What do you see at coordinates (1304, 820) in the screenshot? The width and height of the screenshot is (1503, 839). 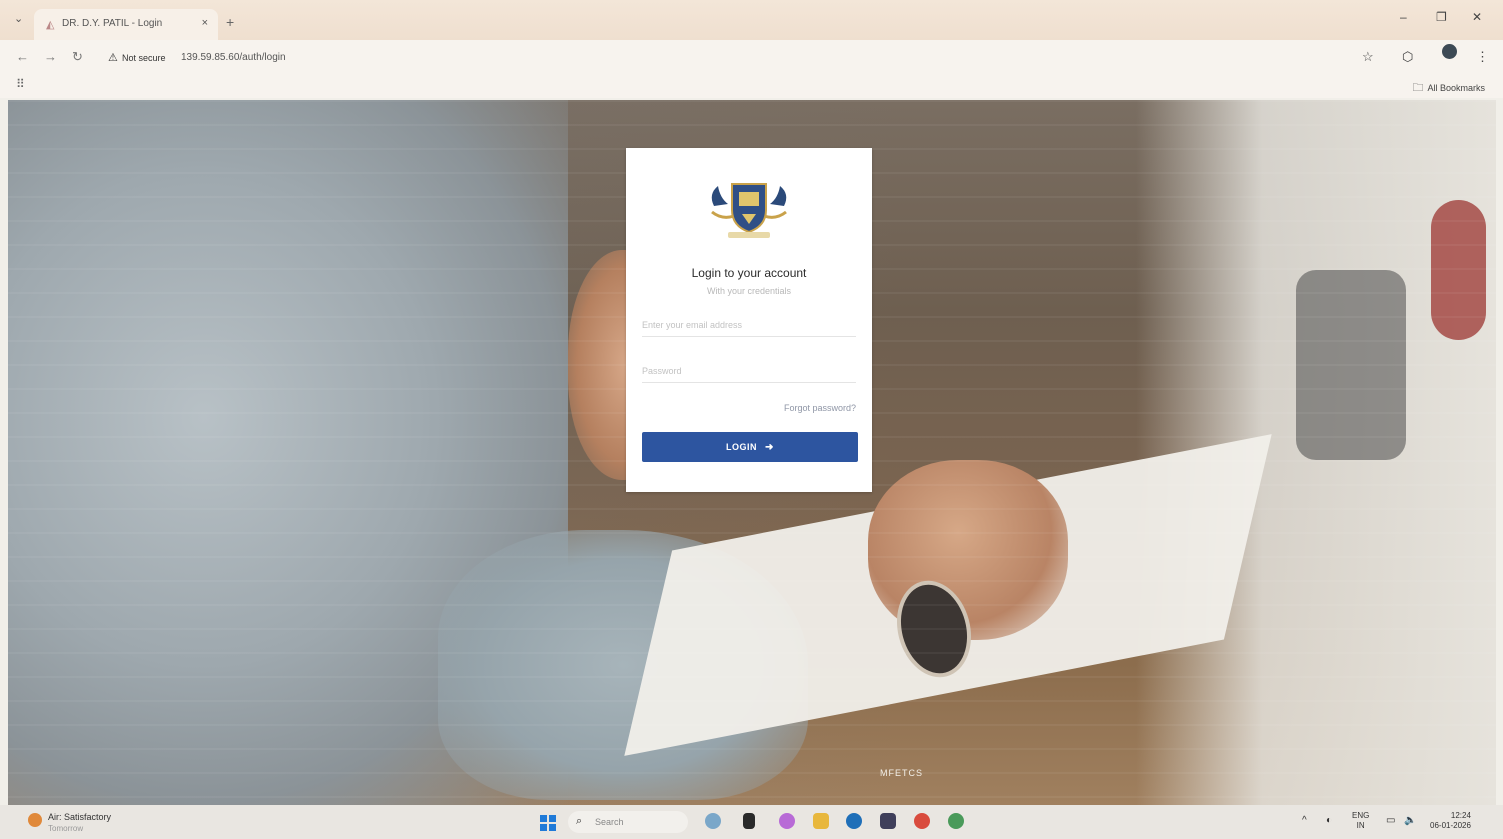 I see `tray-chevron-up-icon: ^` at bounding box center [1304, 820].